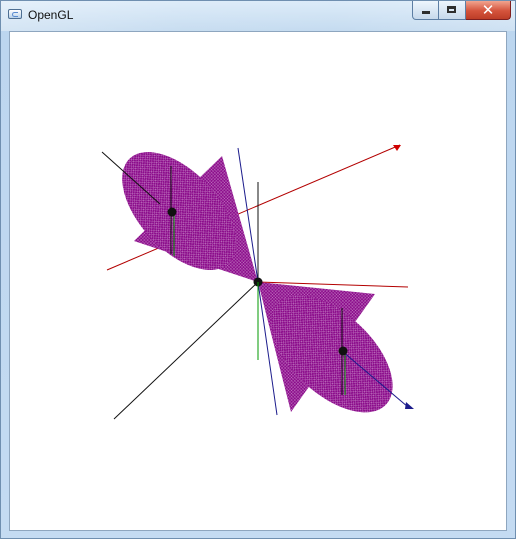 This screenshot has width=516, height=539. What do you see at coordinates (186, 350) in the screenshot?
I see `y-axis-lower-line` at bounding box center [186, 350].